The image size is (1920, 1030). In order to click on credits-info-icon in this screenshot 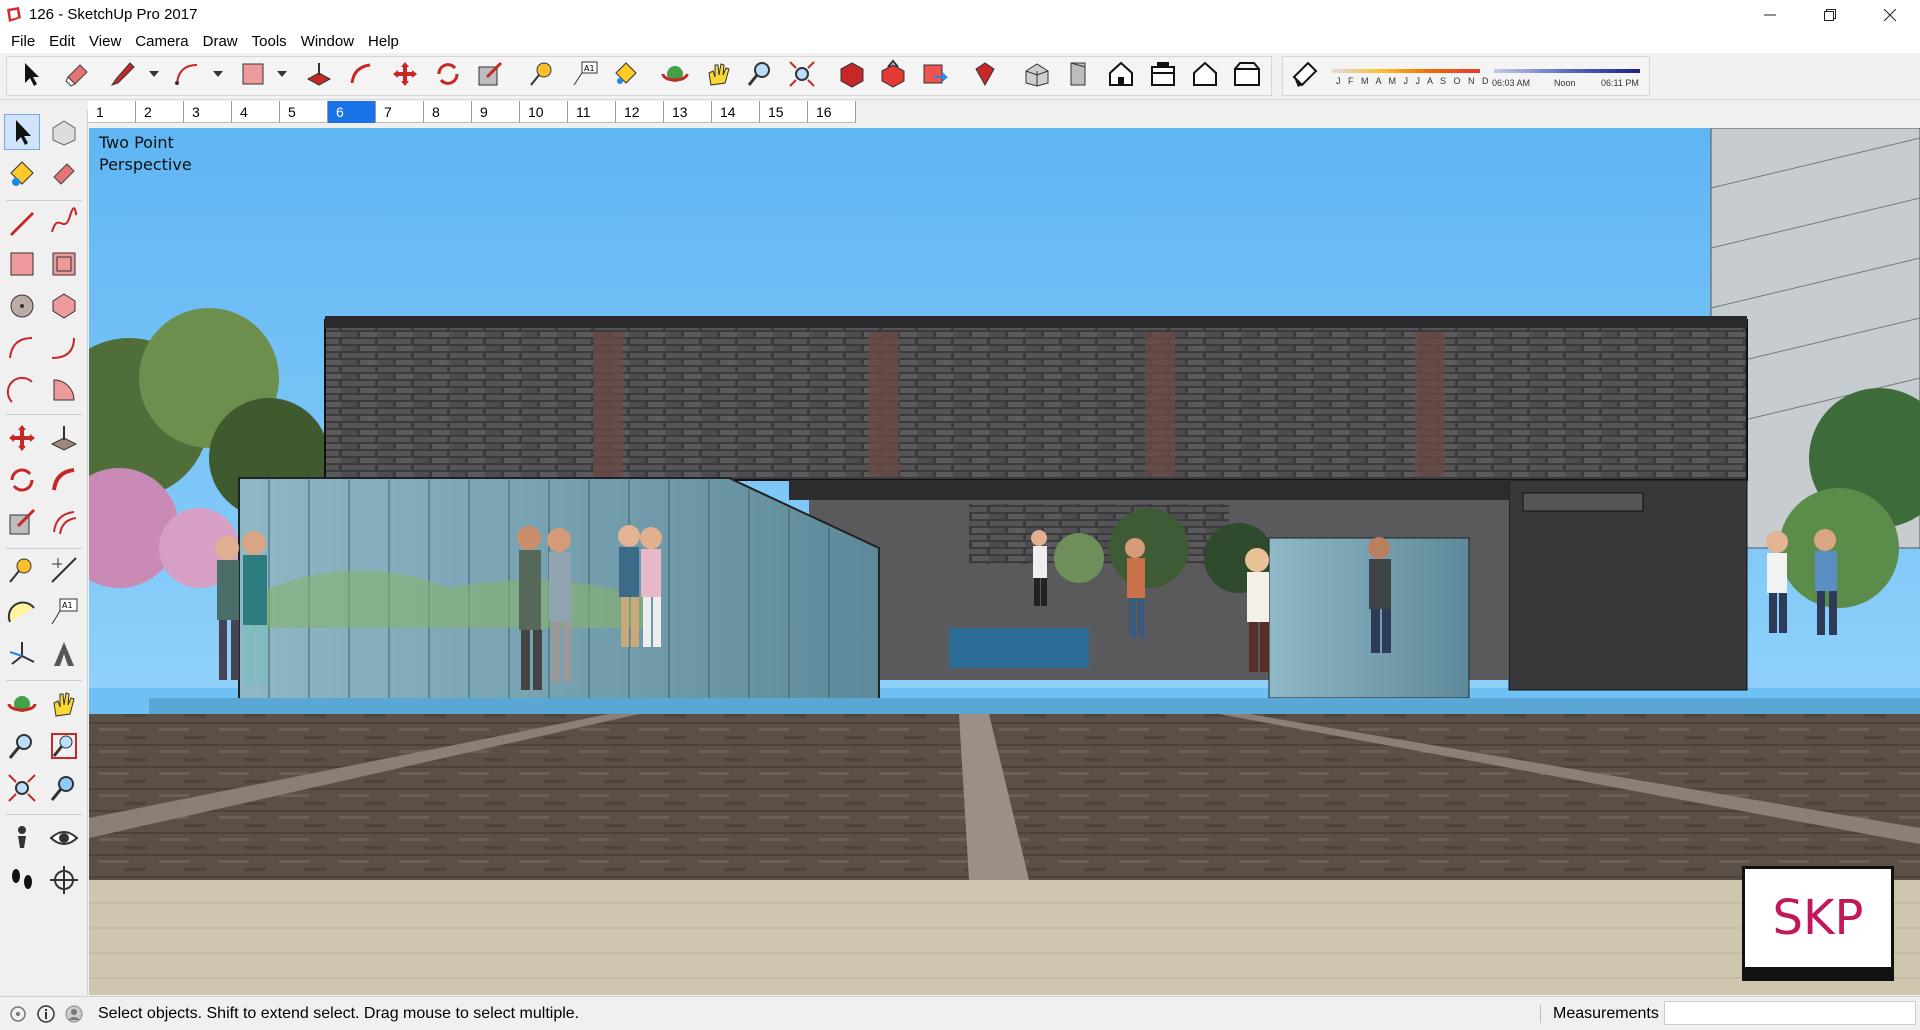, I will do `click(46, 1014)`.